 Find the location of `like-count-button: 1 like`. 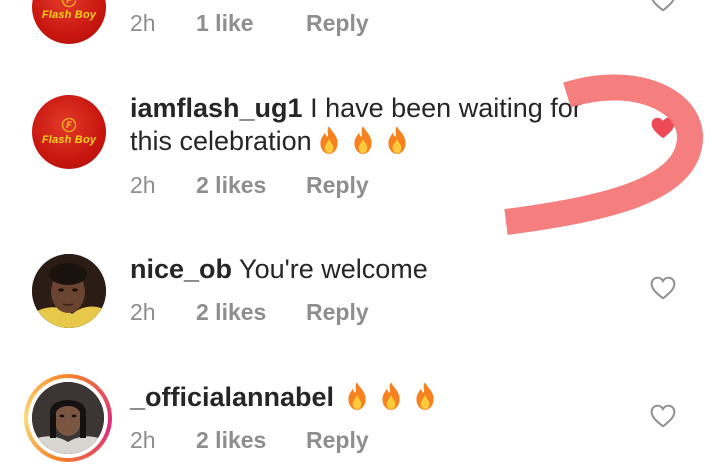

like-count-button: 1 like is located at coordinates (251, 23).